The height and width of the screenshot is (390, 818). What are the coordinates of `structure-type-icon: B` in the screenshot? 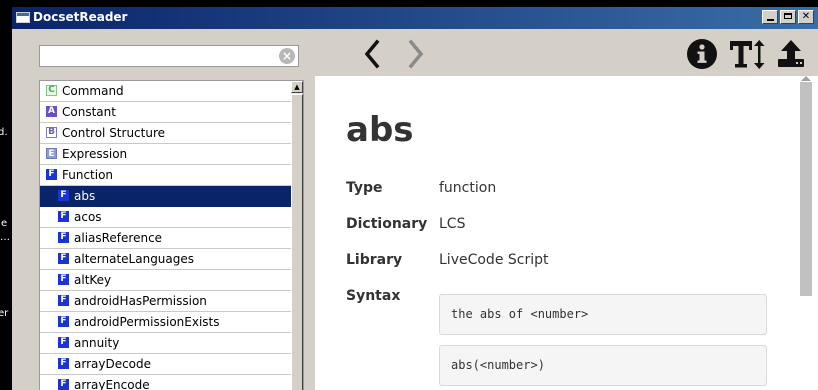 It's located at (51, 132).